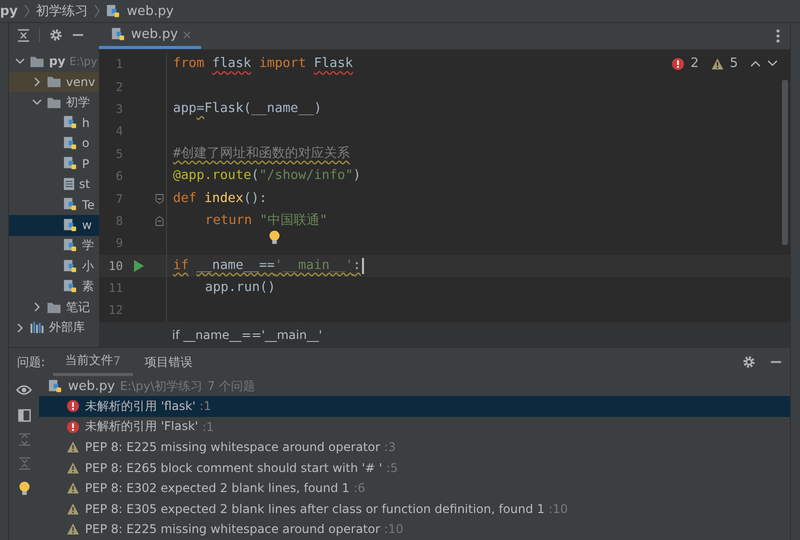 This screenshot has width=800, height=540. What do you see at coordinates (118, 221) in the screenshot?
I see `line-number: 8` at bounding box center [118, 221].